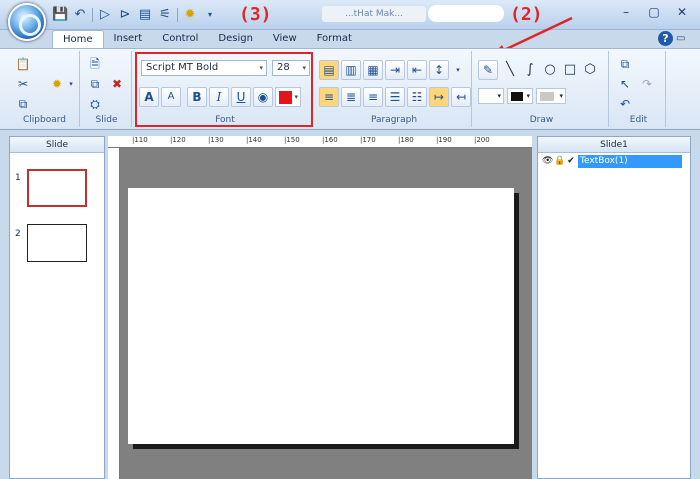 This screenshot has height=479, width=700. What do you see at coordinates (630, 161) in the screenshot?
I see `object-tree-item-label: TextBox(1)` at bounding box center [630, 161].